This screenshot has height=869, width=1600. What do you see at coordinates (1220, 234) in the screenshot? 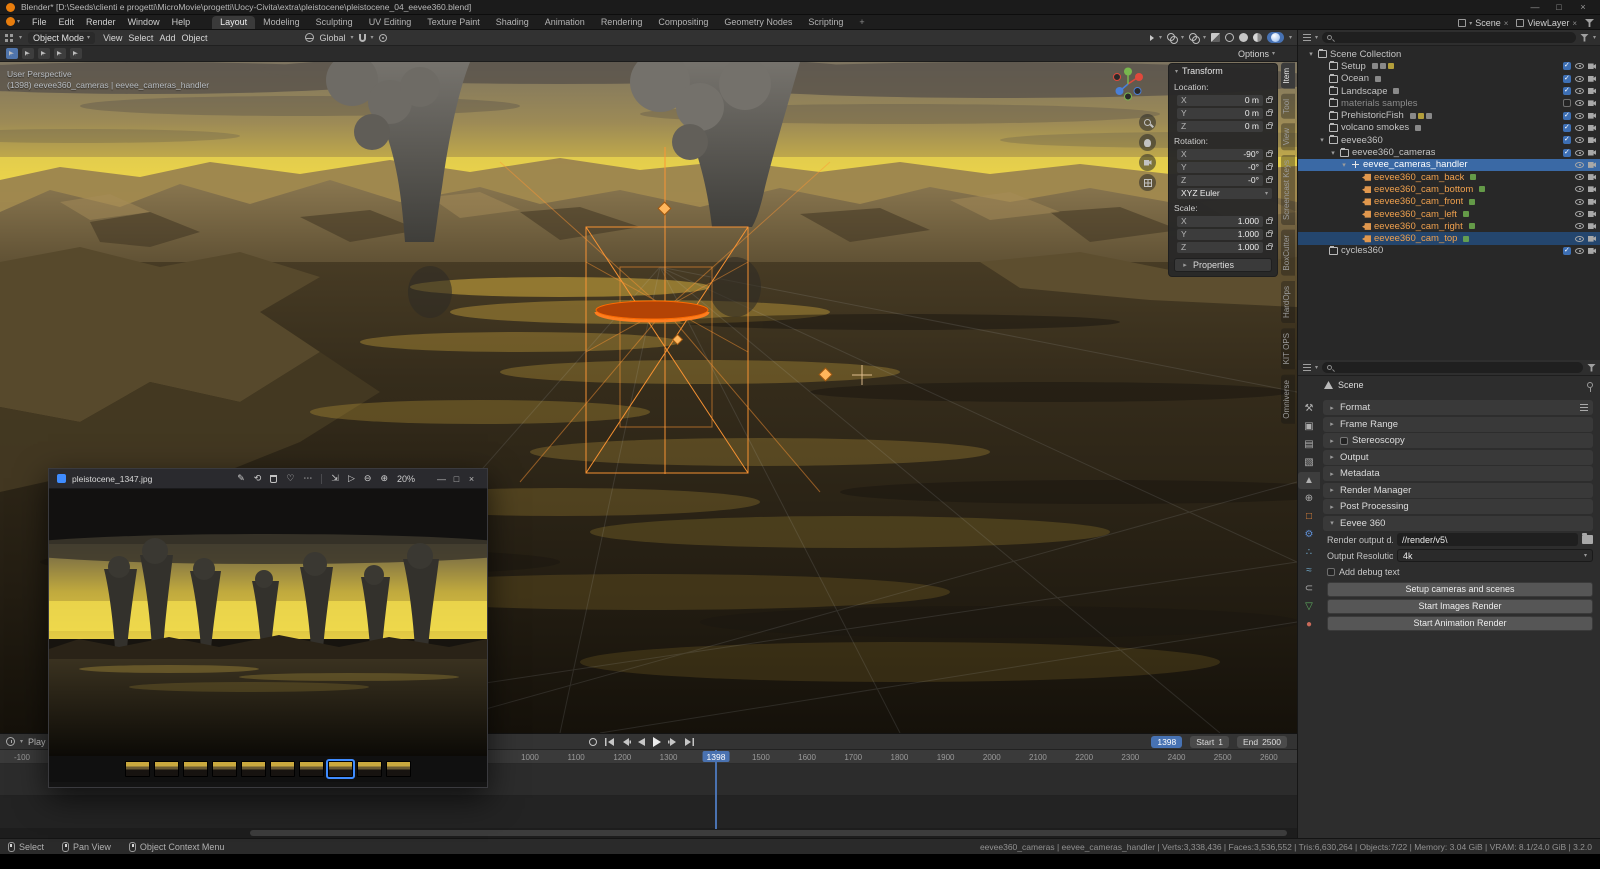
I see `transform-value-field: Y 1.000 ▾` at bounding box center [1220, 234].